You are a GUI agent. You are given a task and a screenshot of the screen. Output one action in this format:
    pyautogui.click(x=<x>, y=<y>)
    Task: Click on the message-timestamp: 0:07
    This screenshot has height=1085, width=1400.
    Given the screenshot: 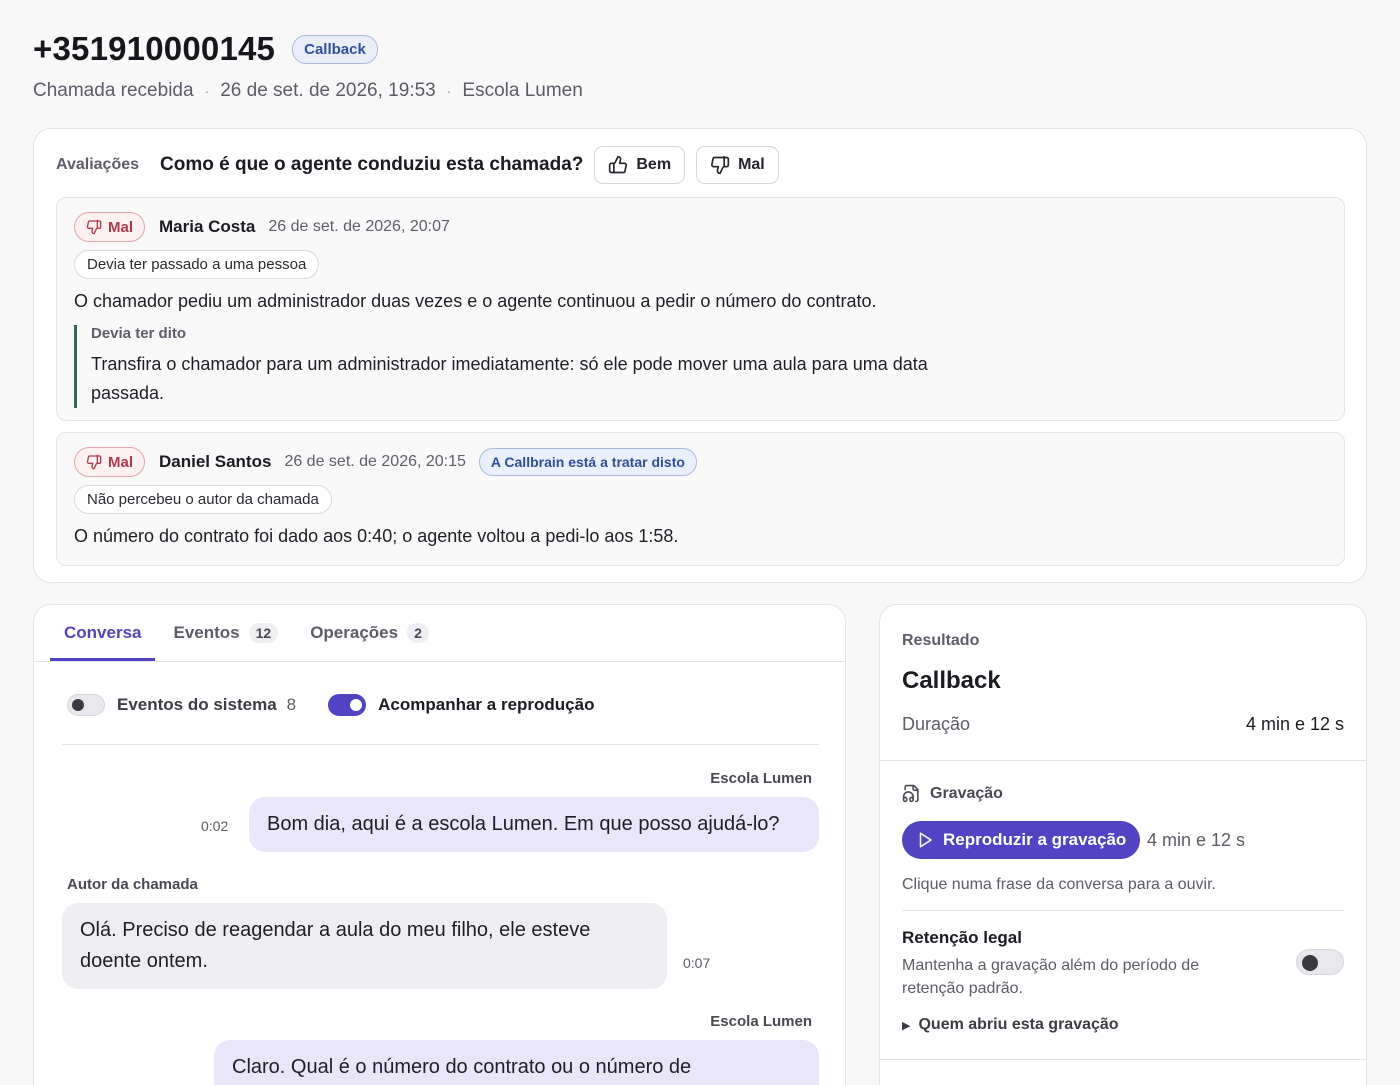 What is the action you would take?
    pyautogui.click(x=696, y=963)
    